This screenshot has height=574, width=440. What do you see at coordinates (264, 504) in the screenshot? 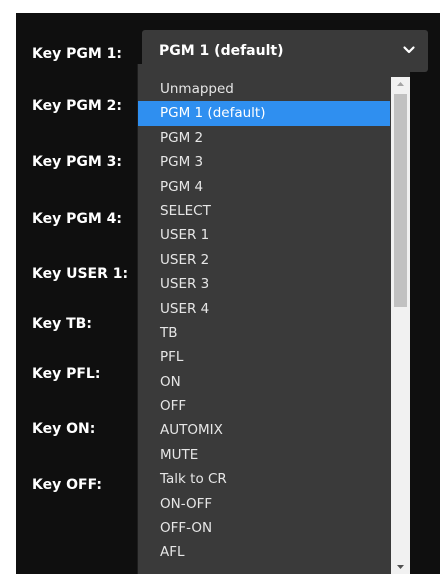
I see `dropdown-option: ON-OFF` at bounding box center [264, 504].